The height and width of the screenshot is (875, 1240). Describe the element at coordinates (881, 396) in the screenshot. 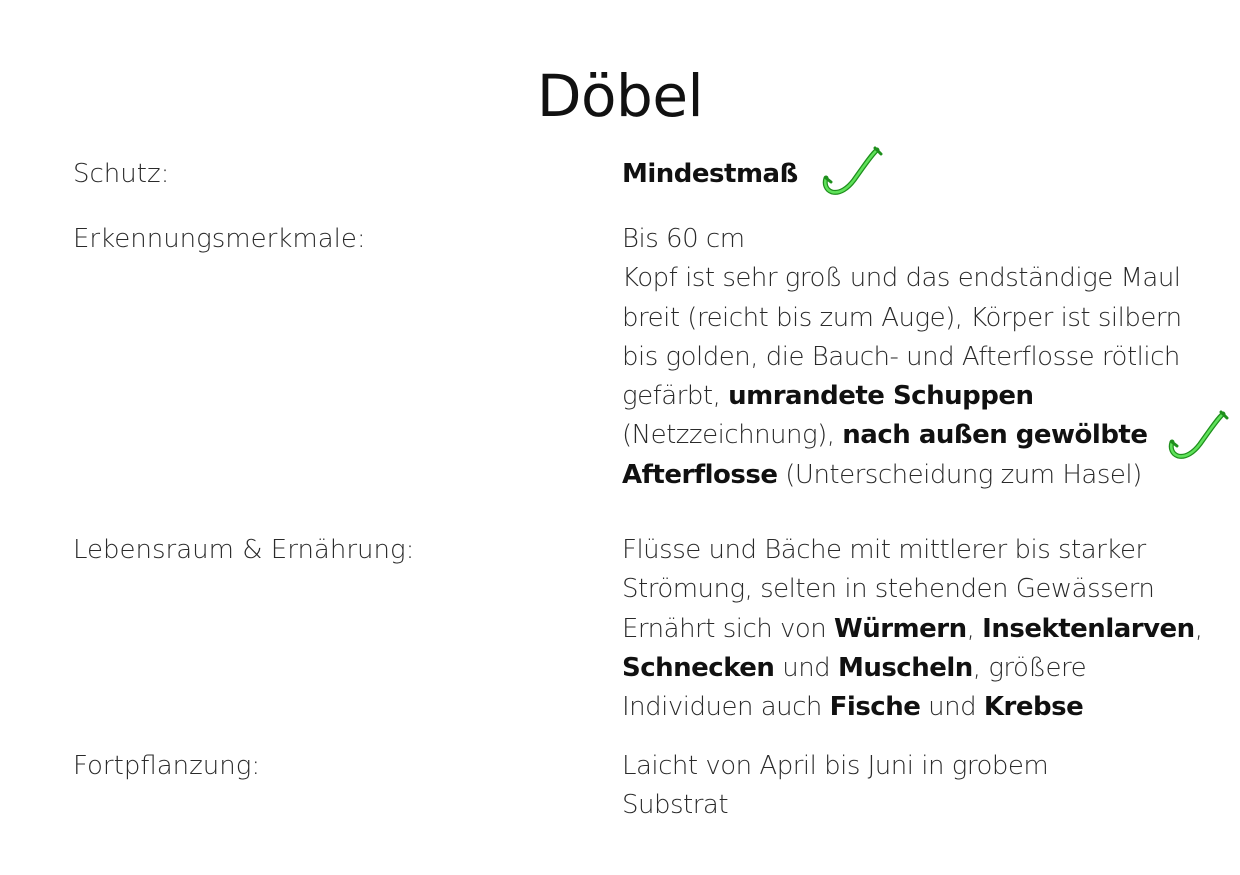

I see `bold-text: umrandete Schuppen` at that location.